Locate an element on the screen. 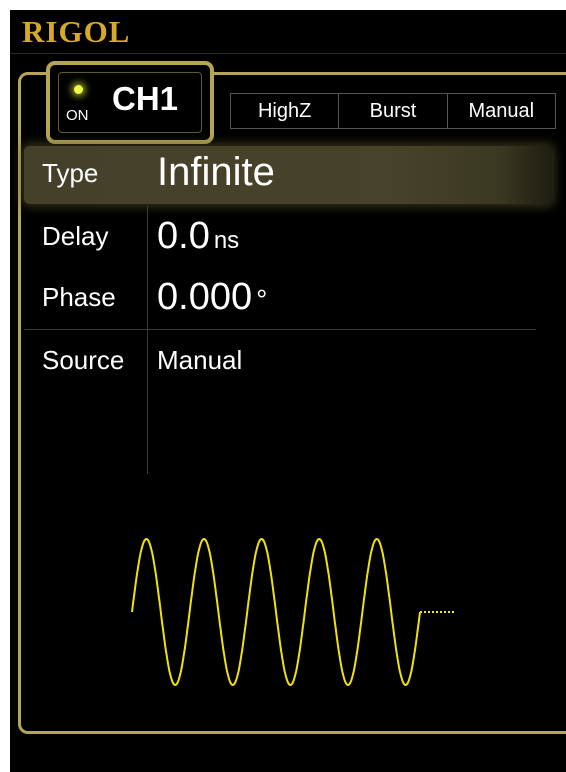 The image size is (566, 772). burst-waveform is located at coordinates (292, 612).